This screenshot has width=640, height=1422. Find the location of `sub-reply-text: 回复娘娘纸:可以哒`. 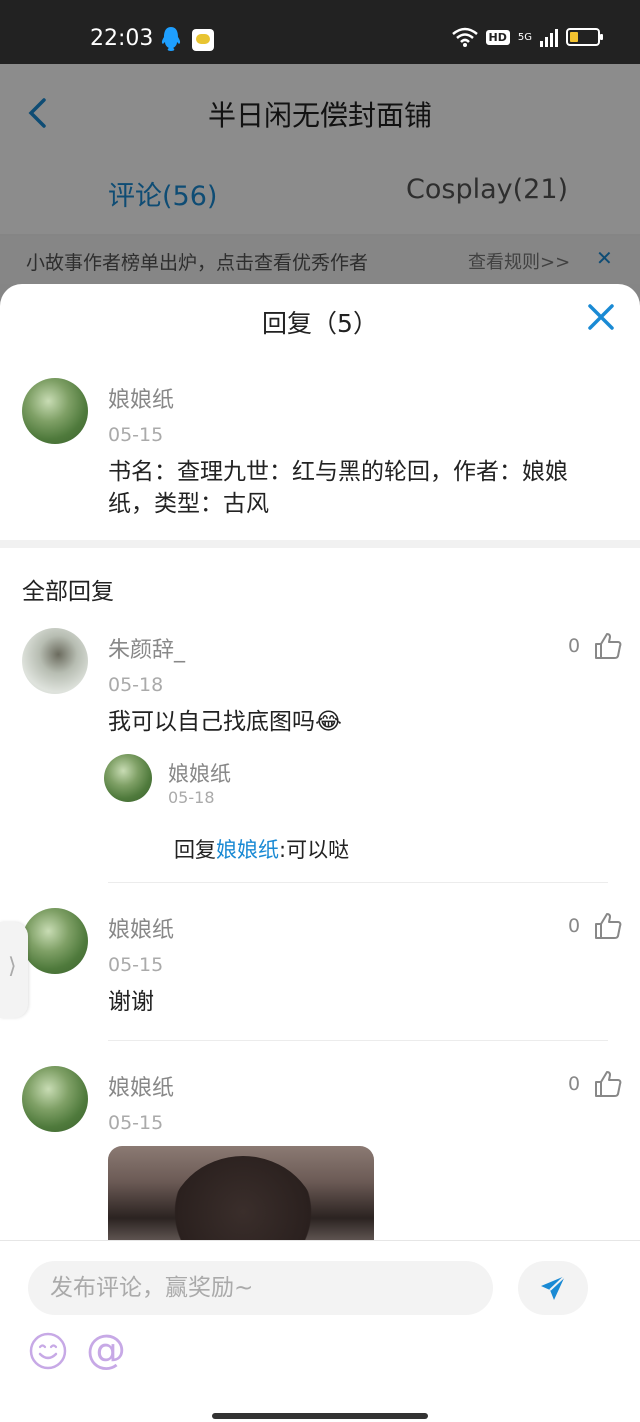

sub-reply-text: 回复娘娘纸:可以哒 is located at coordinates (261, 849).